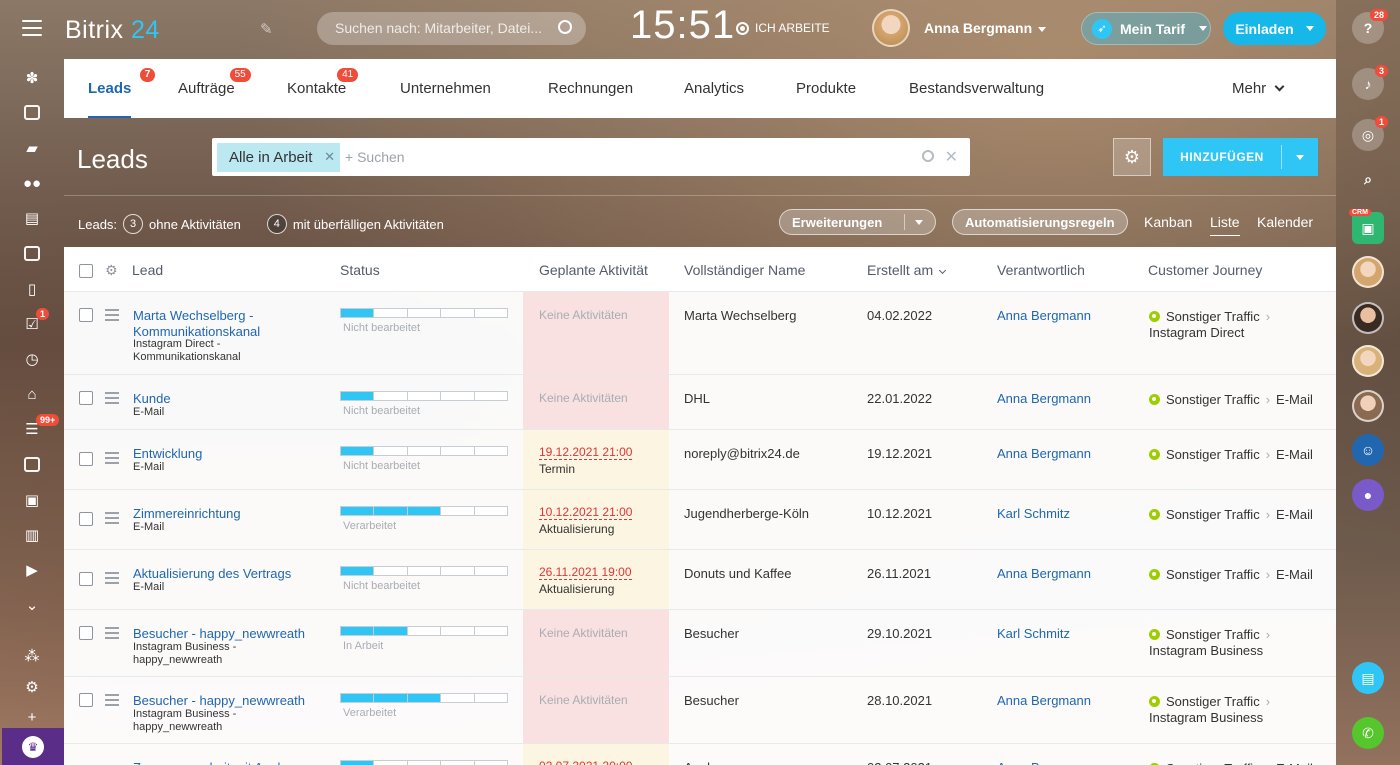 The height and width of the screenshot is (765, 1400). I want to click on lead-link: Zimmereinrichtung, so click(220, 514).